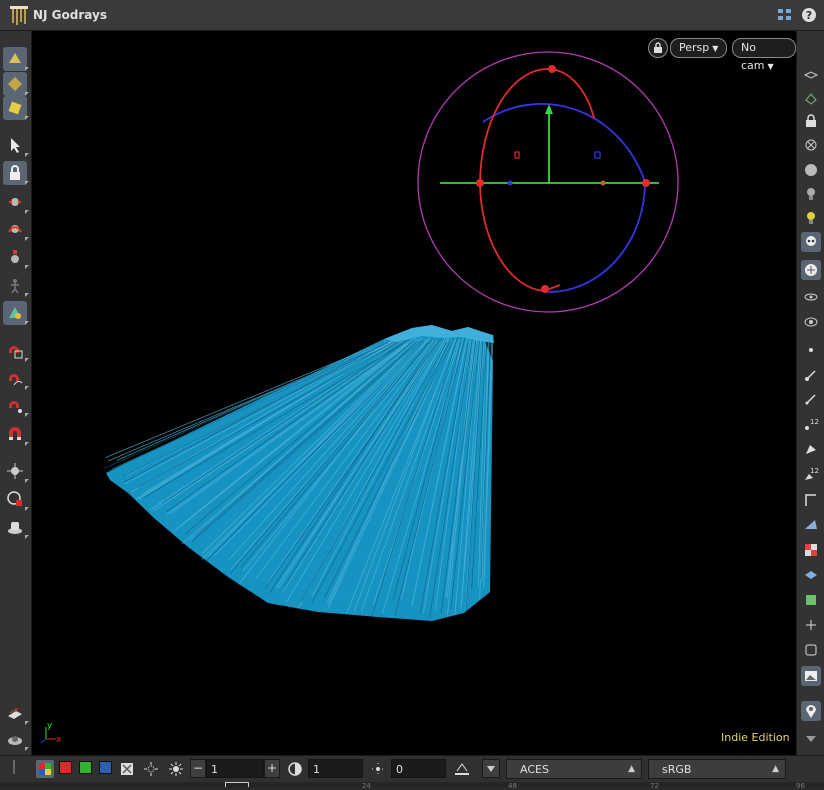 This screenshot has height=790, width=824. What do you see at coordinates (753, 56) in the screenshot?
I see `camera-label: No cam` at bounding box center [753, 56].